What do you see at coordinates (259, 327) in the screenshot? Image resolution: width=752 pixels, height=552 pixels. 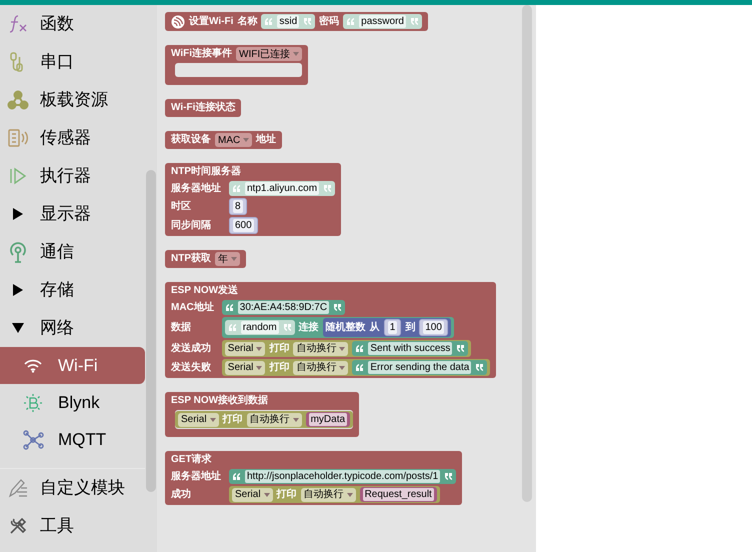 I see `text-field: random` at bounding box center [259, 327].